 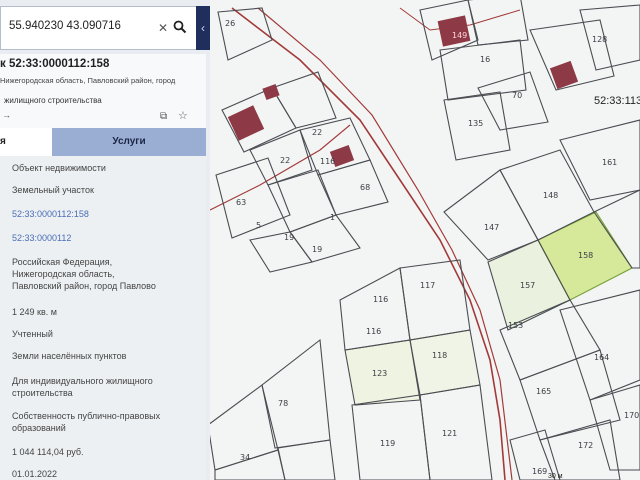 What do you see at coordinates (609, 162) in the screenshot?
I see `parcel-label: 161` at bounding box center [609, 162].